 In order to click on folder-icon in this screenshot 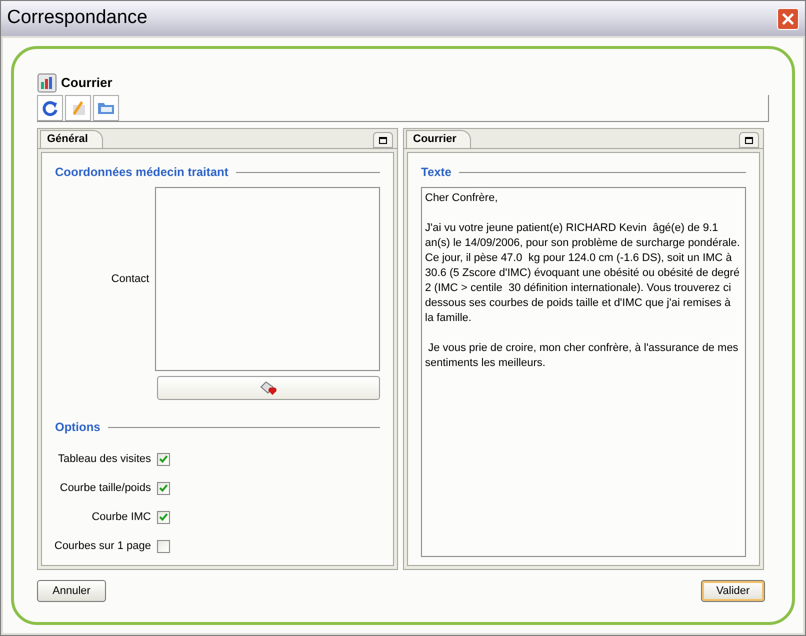, I will do `click(106, 108)`.